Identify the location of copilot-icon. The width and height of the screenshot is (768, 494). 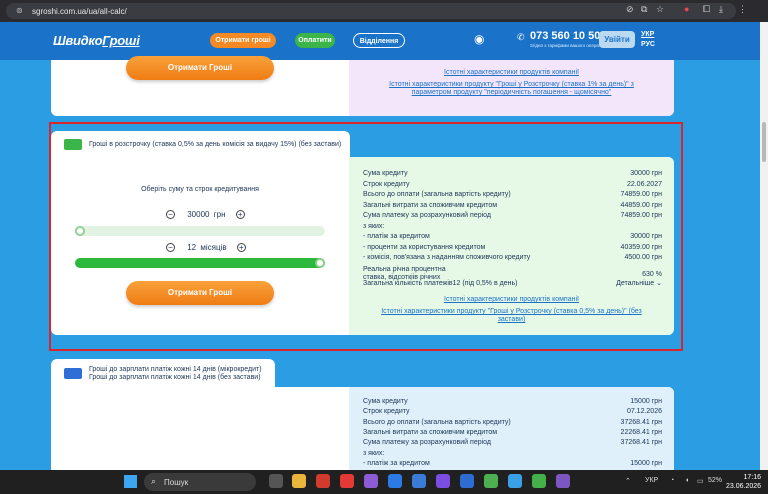
(371, 481).